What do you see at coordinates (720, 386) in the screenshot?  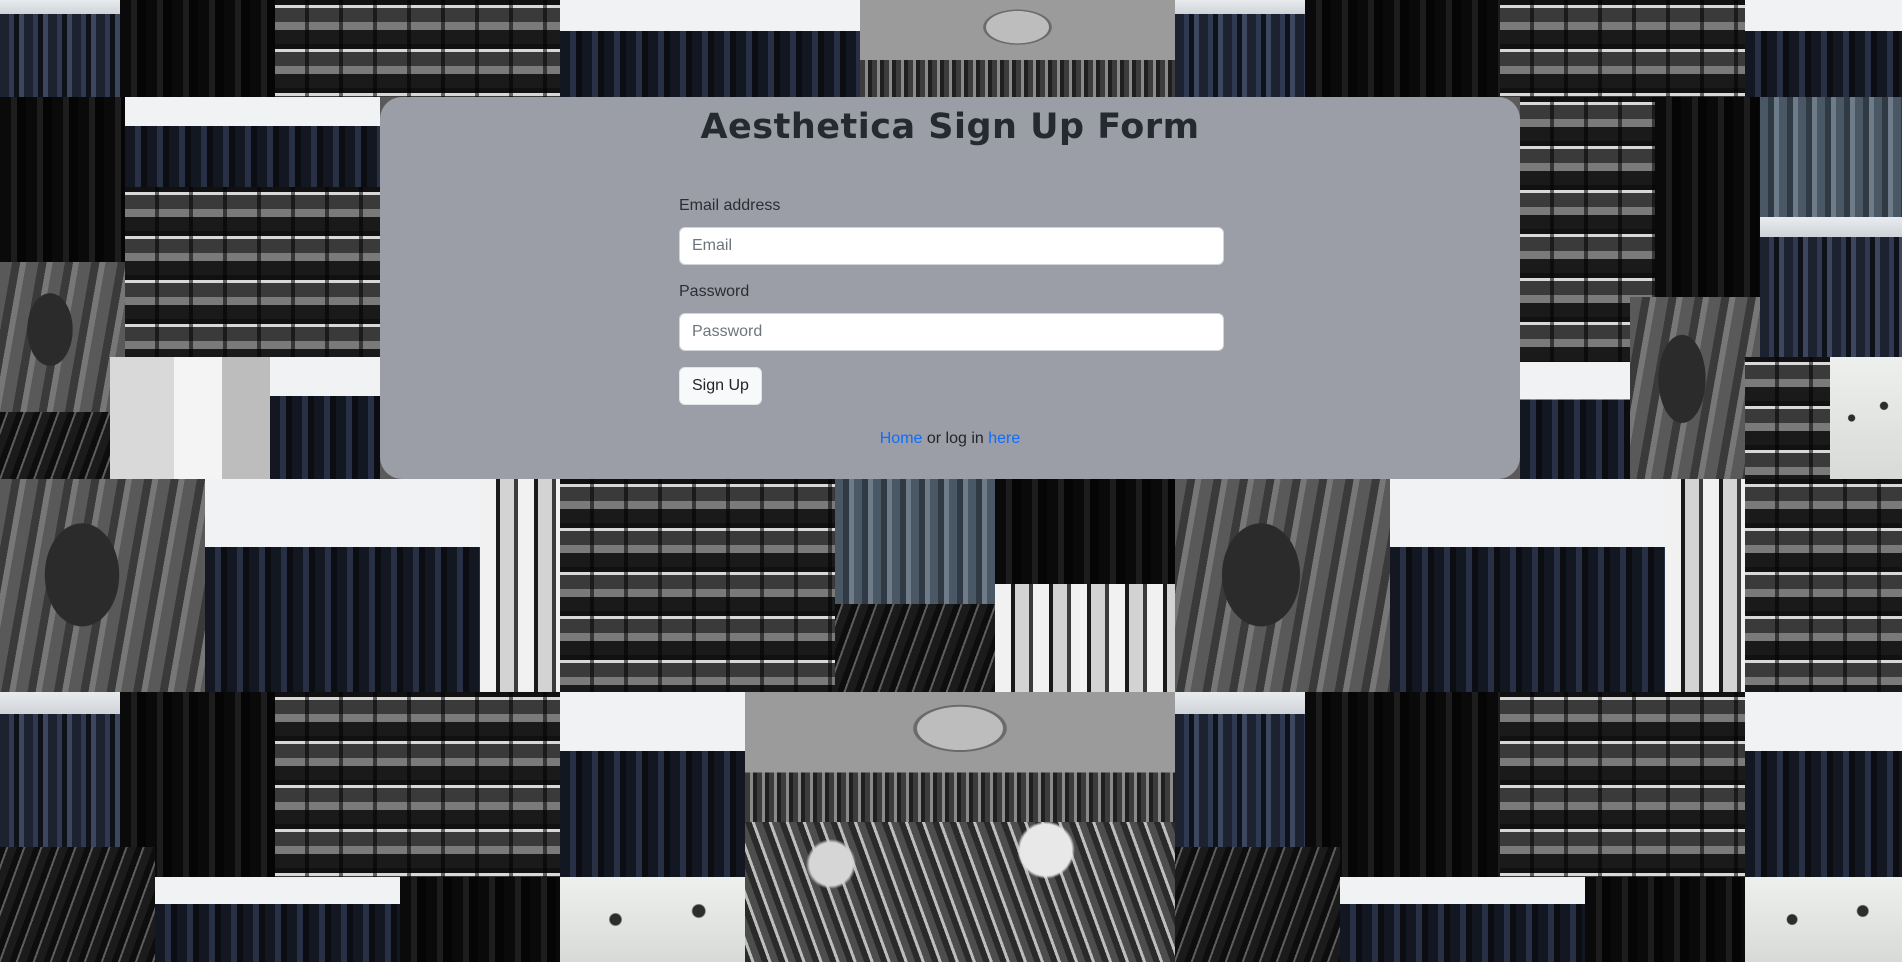 I see `sign-up-button: Sign Up` at bounding box center [720, 386].